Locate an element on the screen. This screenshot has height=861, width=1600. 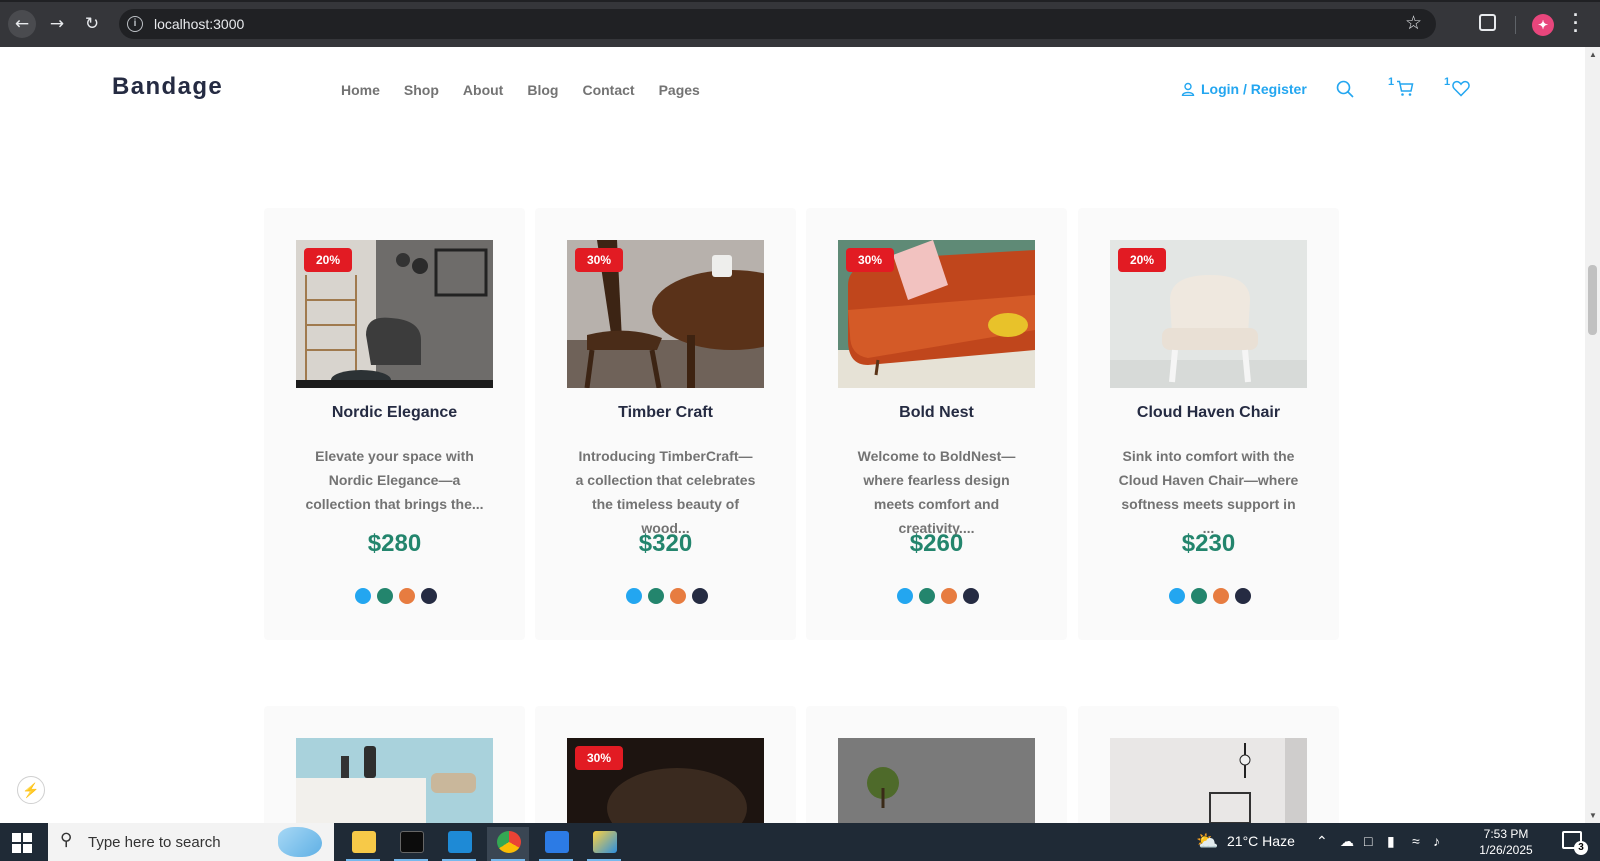
nav-blog: Blog is located at coordinates (542, 90).